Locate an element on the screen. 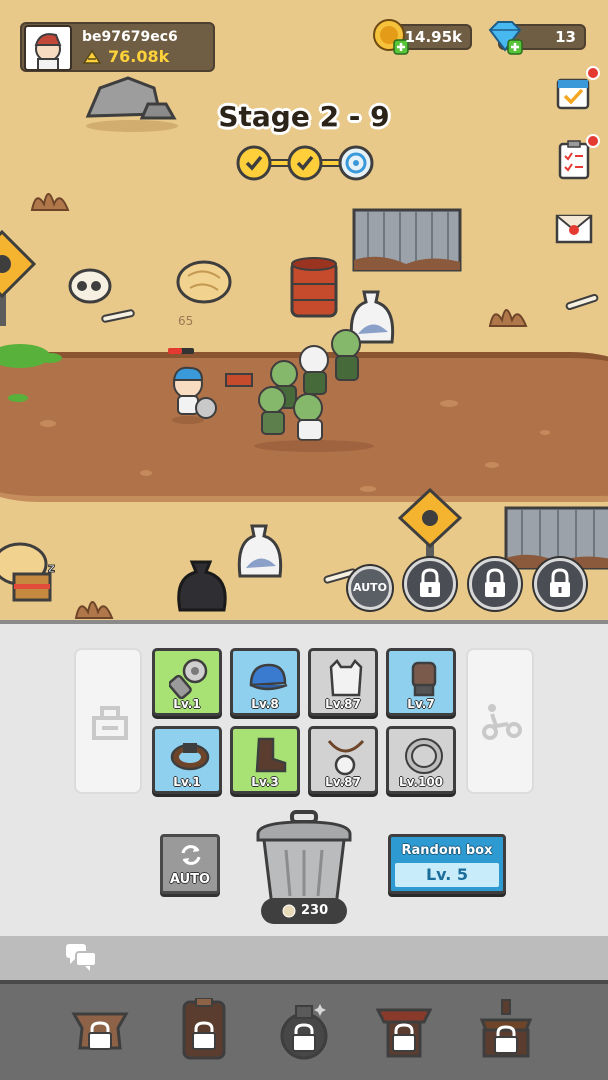 The width and height of the screenshot is (608, 1080). equip-boot: Lv.3 is located at coordinates (265, 760).